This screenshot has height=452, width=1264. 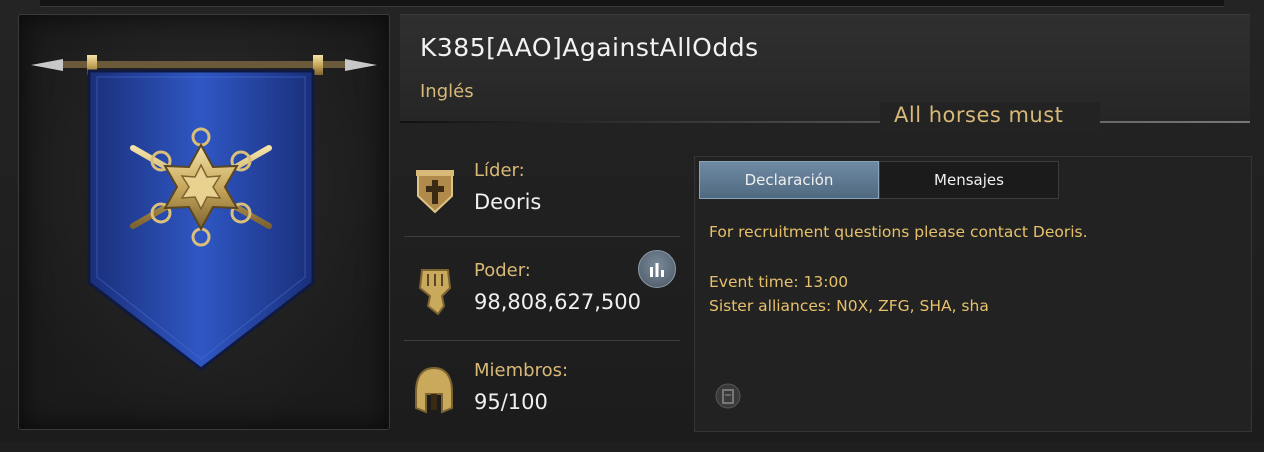 I want to click on top-border, so click(x=632, y=3).